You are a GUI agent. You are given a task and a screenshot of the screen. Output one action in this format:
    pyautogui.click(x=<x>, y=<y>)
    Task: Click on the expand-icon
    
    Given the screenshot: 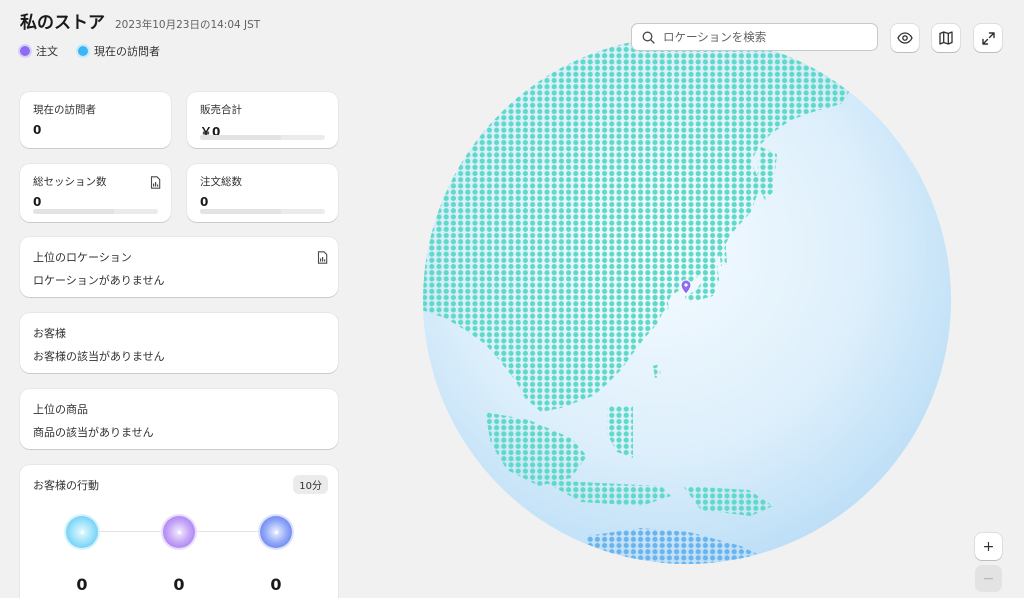 What is the action you would take?
    pyautogui.click(x=988, y=38)
    